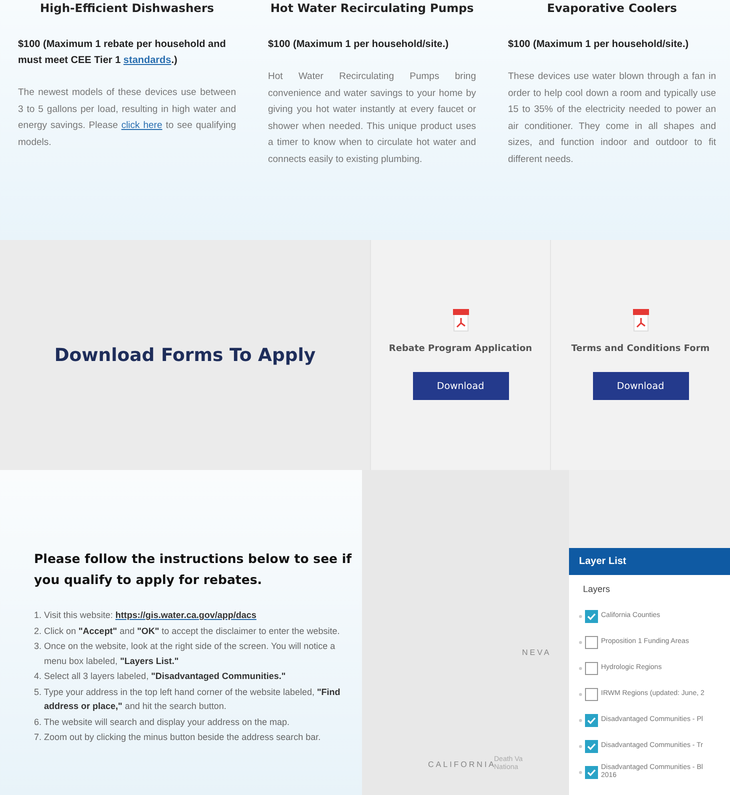  I want to click on instruction-step: 1. Visit this website: https://gis.water.ca.gov/app/dacs, so click(193, 615).